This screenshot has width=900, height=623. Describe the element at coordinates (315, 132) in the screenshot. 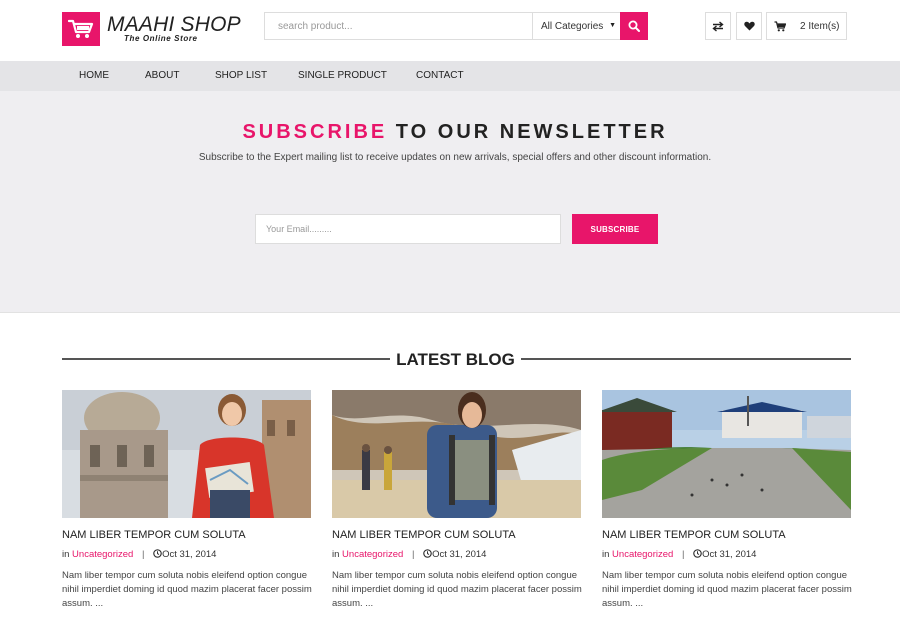

I see `newsletter-title-accent: SUBSCRIBE` at that location.